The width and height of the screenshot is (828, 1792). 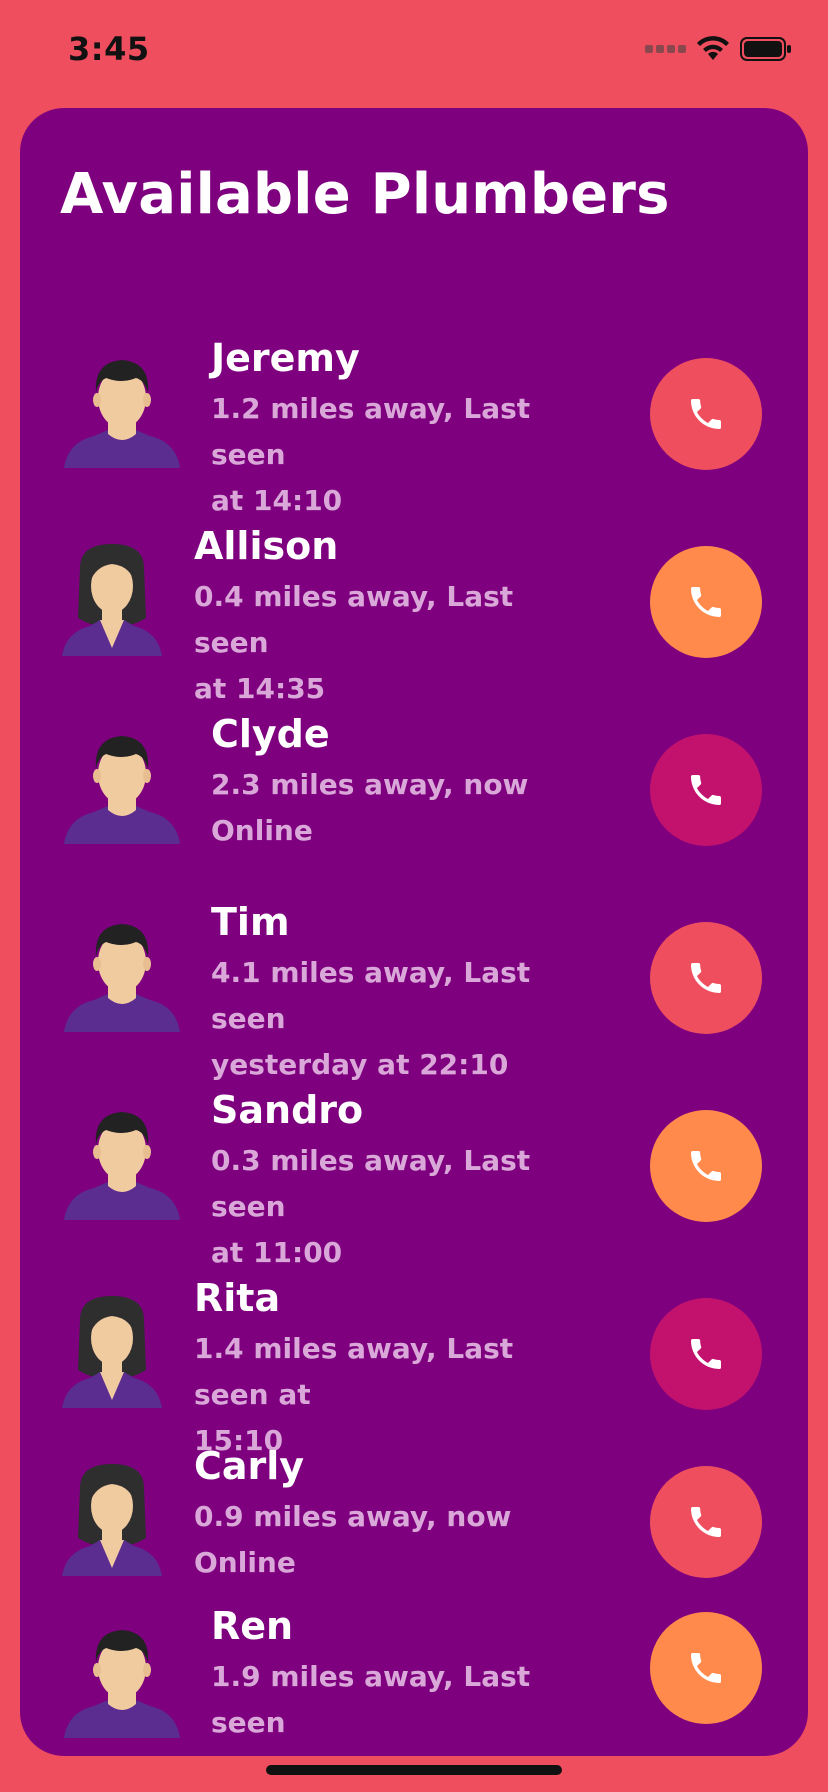 I want to click on plumber-detail-line1: 1.4 miles away, Last seen at, so click(x=354, y=1371).